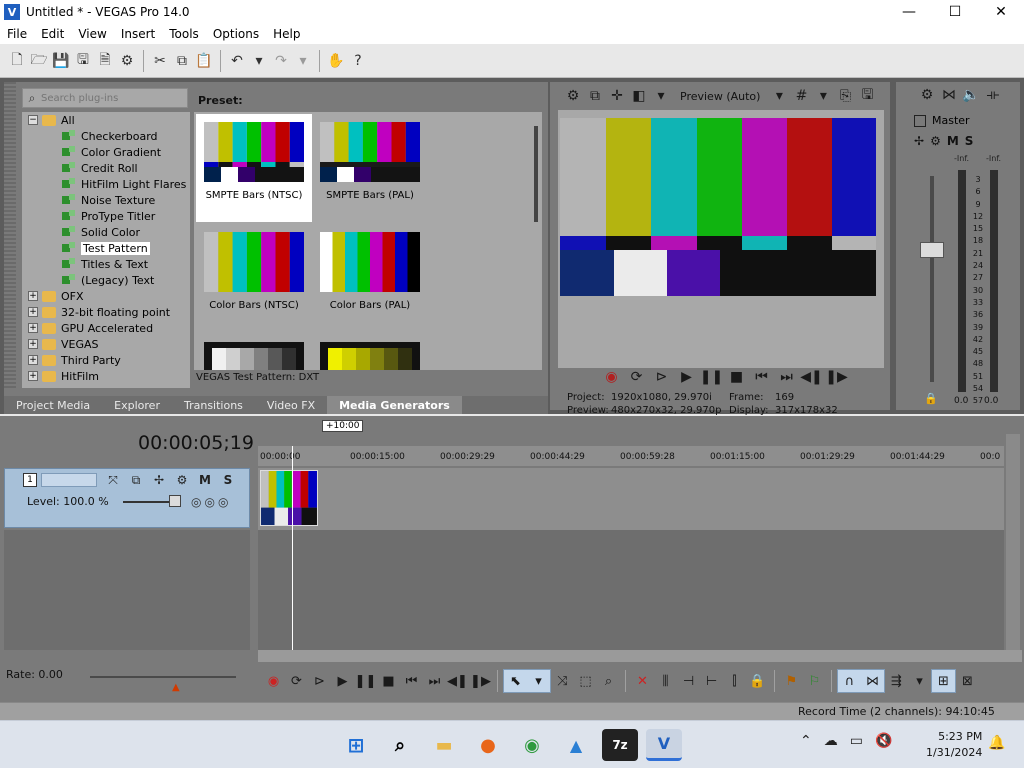 This screenshot has width=1024, height=768. I want to click on composite-mode-icon: ◎, so click(223, 502).